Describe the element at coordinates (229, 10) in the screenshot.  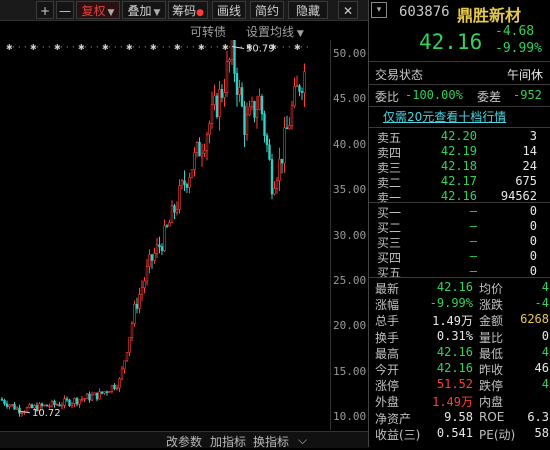
I see `drawing-button: 画线` at that location.